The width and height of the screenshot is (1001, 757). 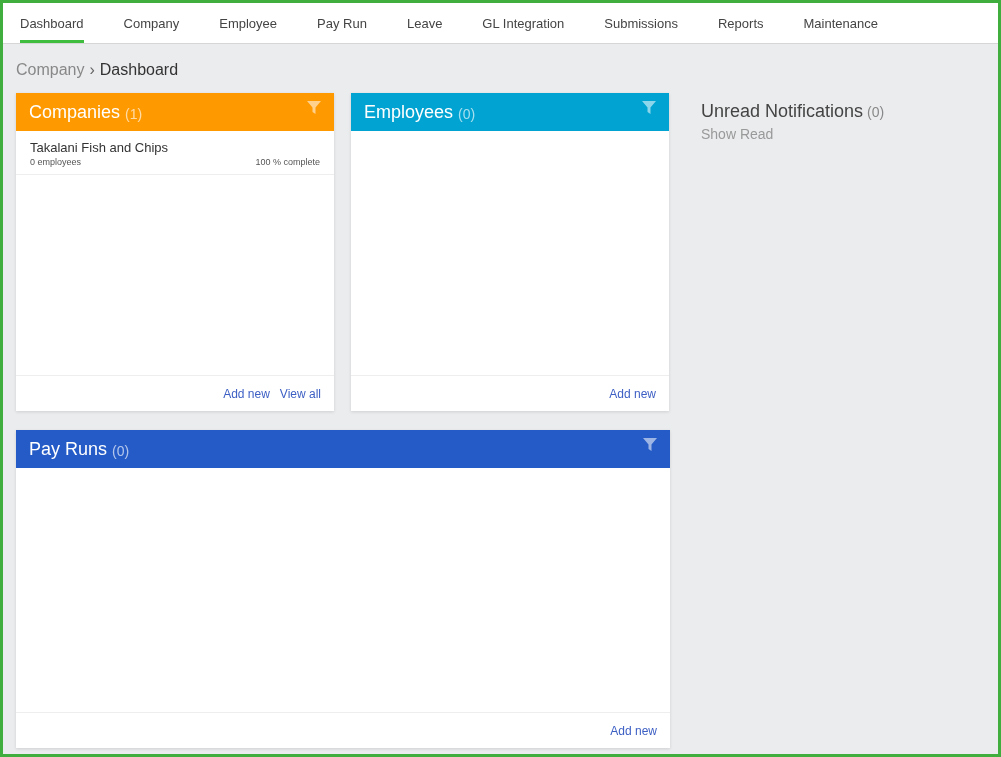 What do you see at coordinates (876, 112) in the screenshot?
I see `notifications-count: (0)` at bounding box center [876, 112].